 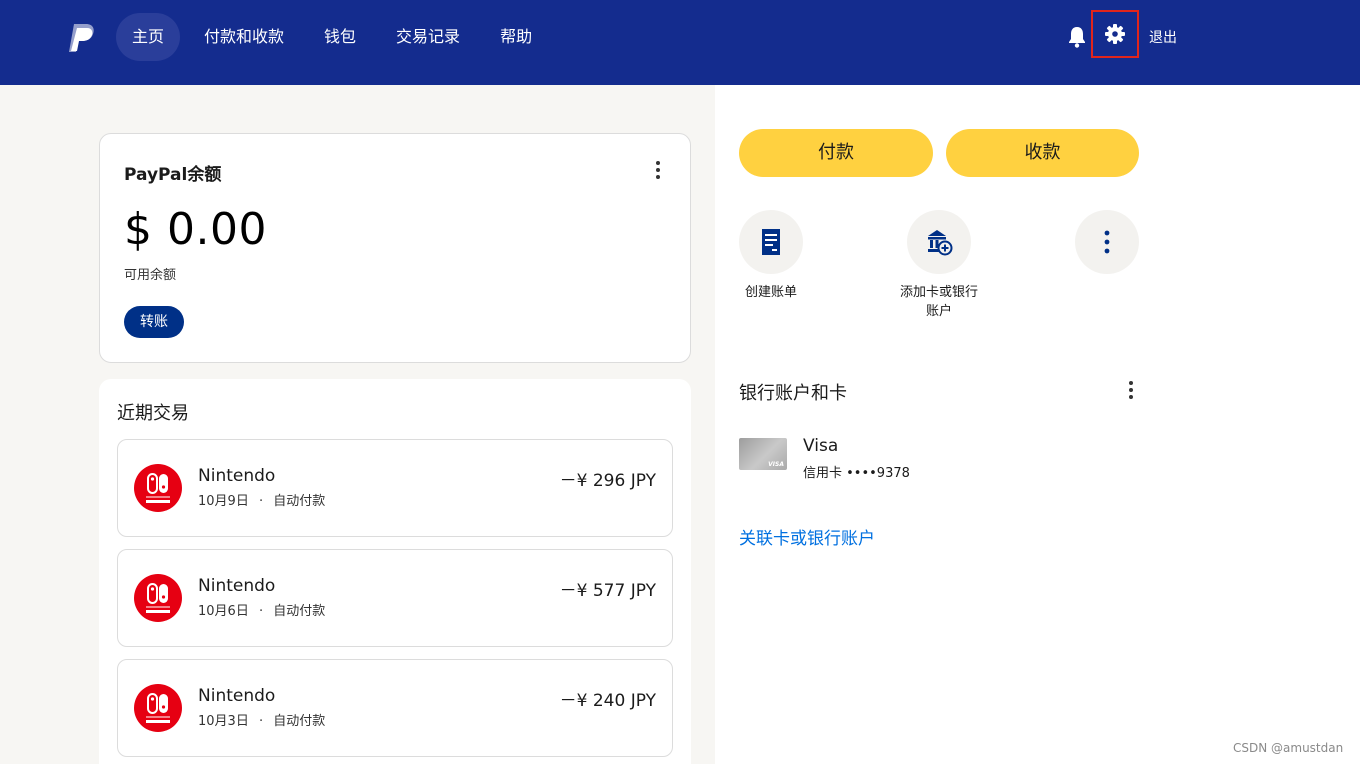 What do you see at coordinates (148, 37) in the screenshot?
I see `nav-home: 主页` at bounding box center [148, 37].